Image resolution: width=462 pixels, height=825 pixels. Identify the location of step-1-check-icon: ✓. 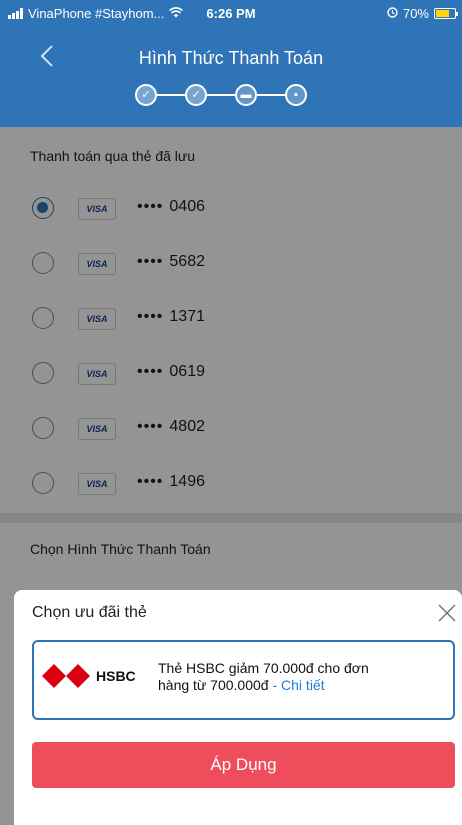
(146, 95).